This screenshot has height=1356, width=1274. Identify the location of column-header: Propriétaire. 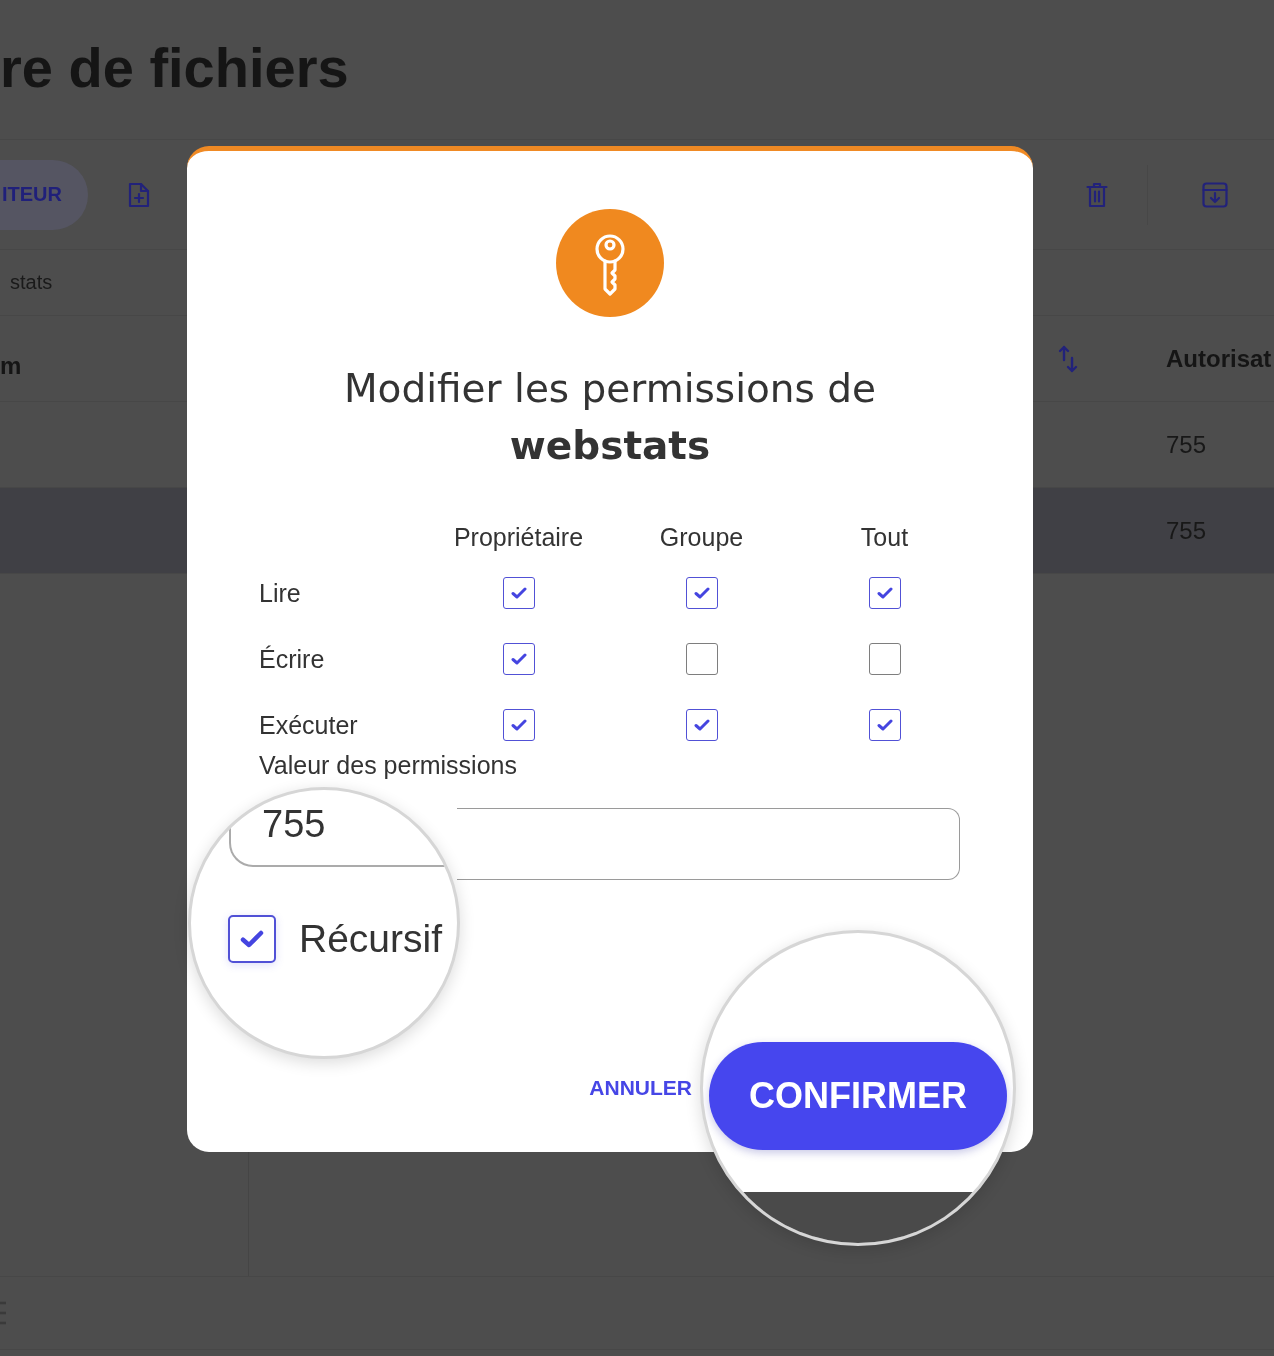
(518, 537).